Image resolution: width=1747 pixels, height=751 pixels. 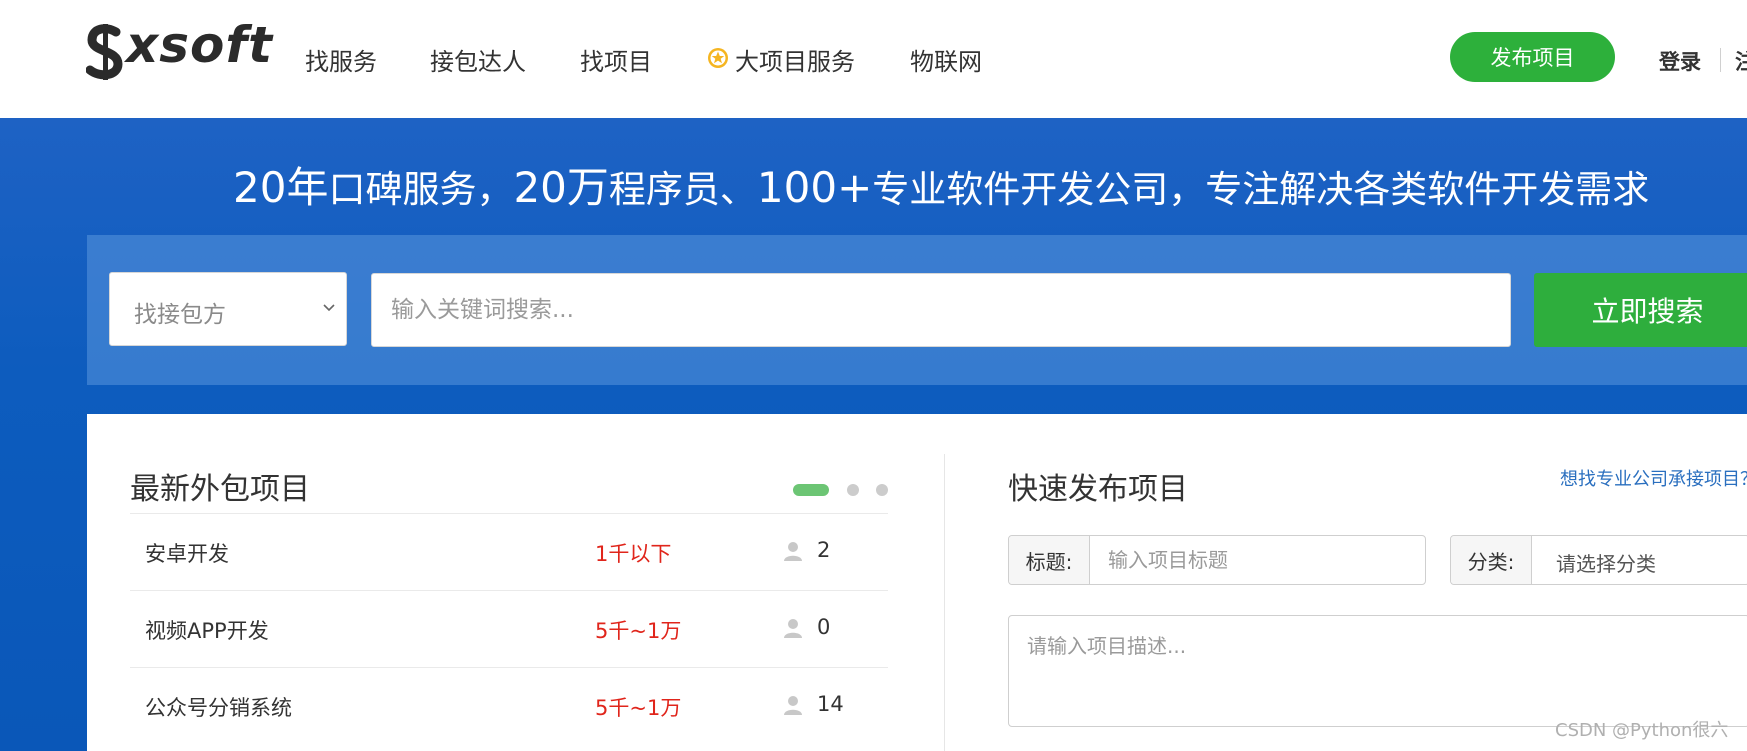 What do you see at coordinates (561, 187) in the screenshot?
I see `headline-programmers: 20万` at bounding box center [561, 187].